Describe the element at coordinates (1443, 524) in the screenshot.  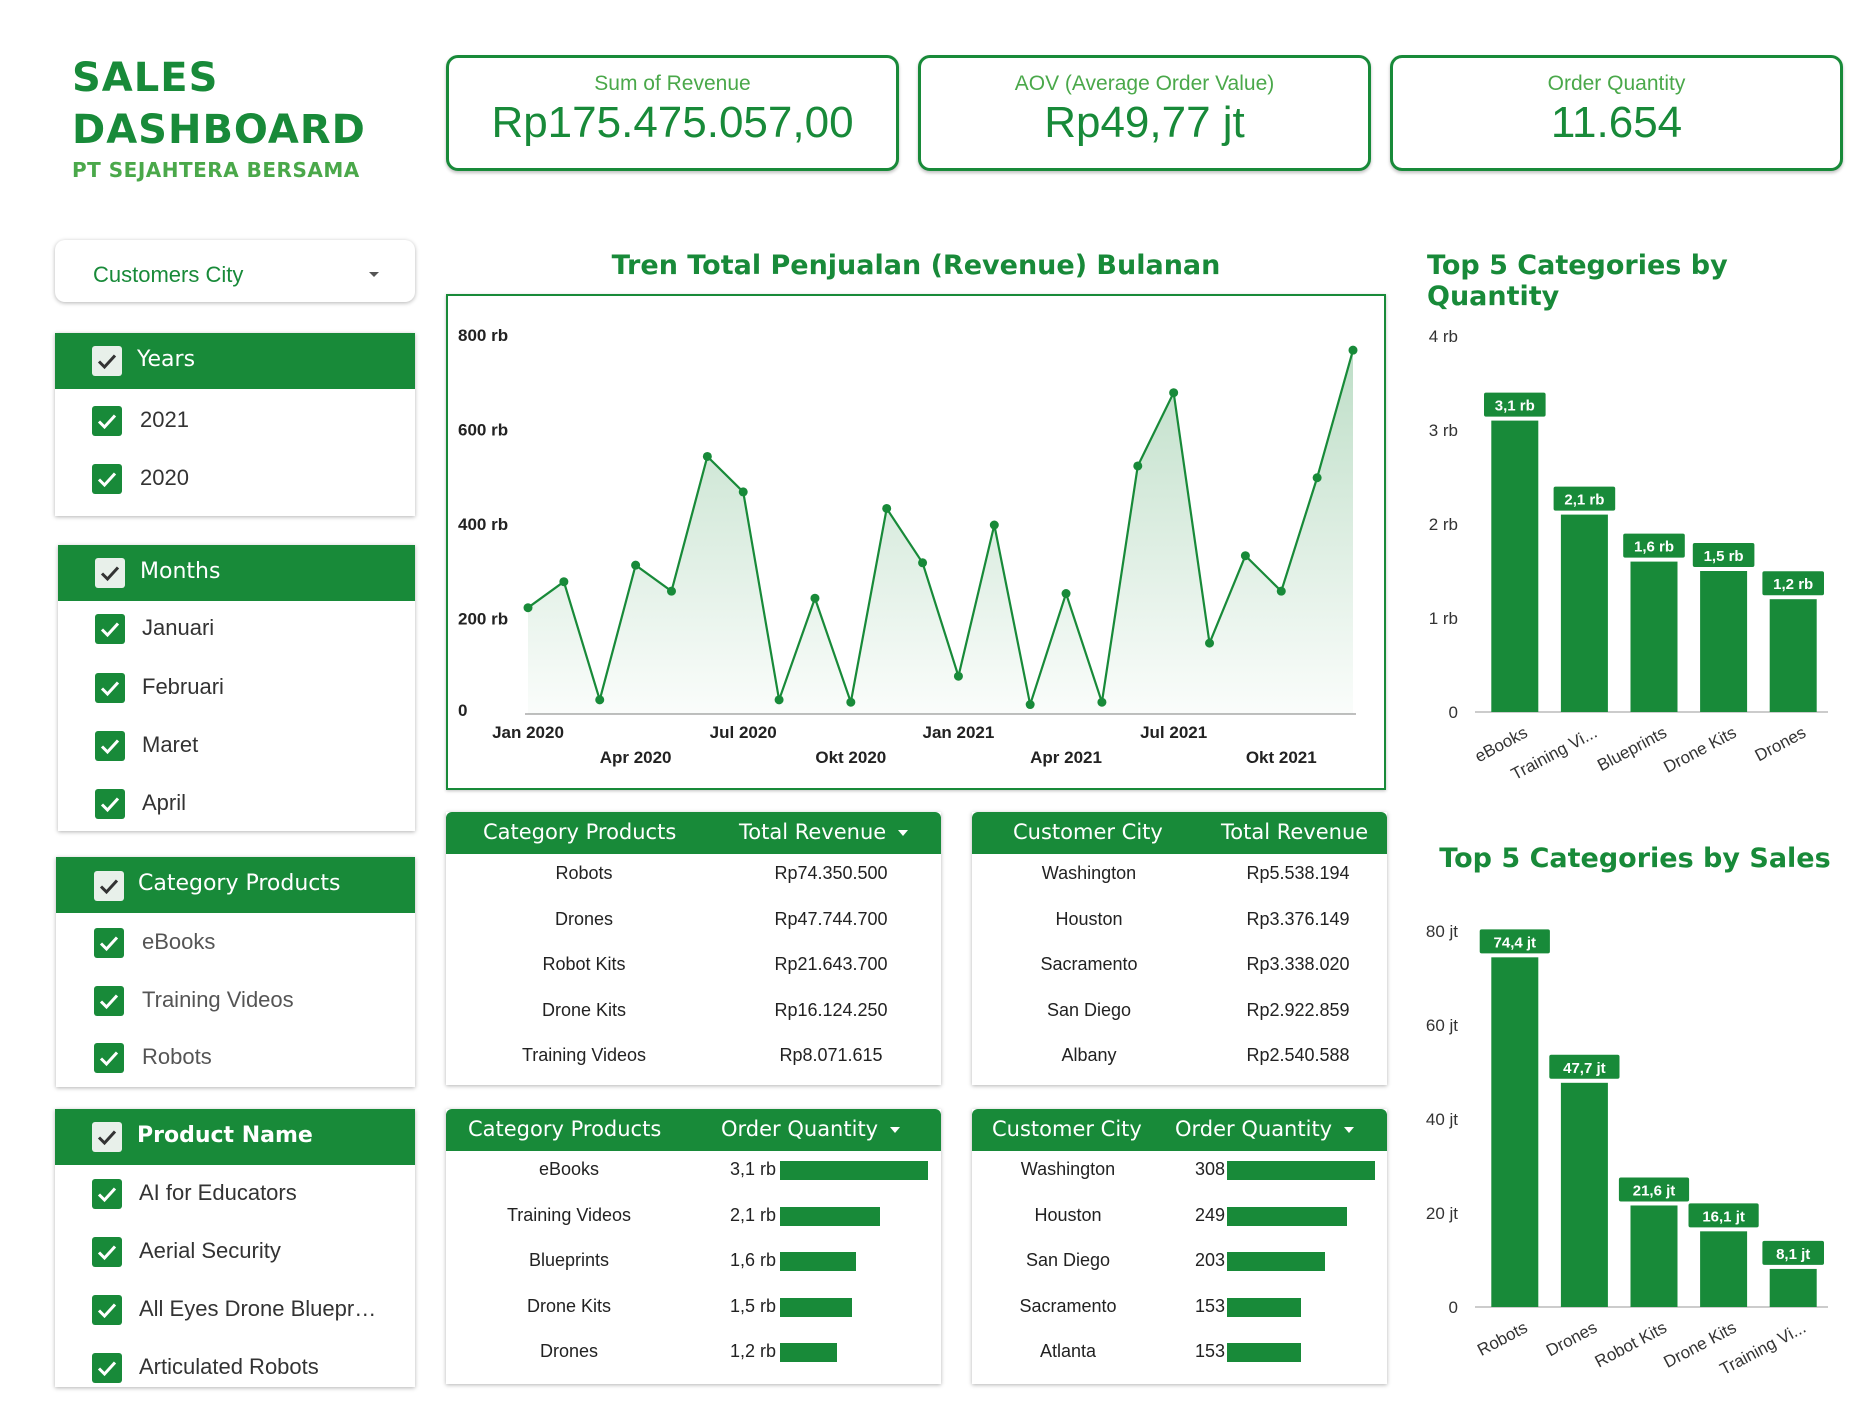
I see `y-tick-label: 2 rb` at that location.